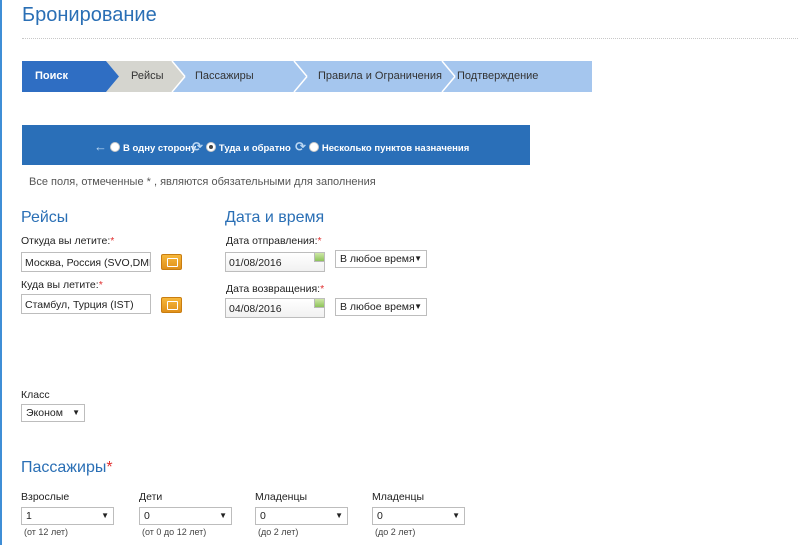  What do you see at coordinates (224, 76) in the screenshot?
I see `step-label: Пассажиры` at bounding box center [224, 76].